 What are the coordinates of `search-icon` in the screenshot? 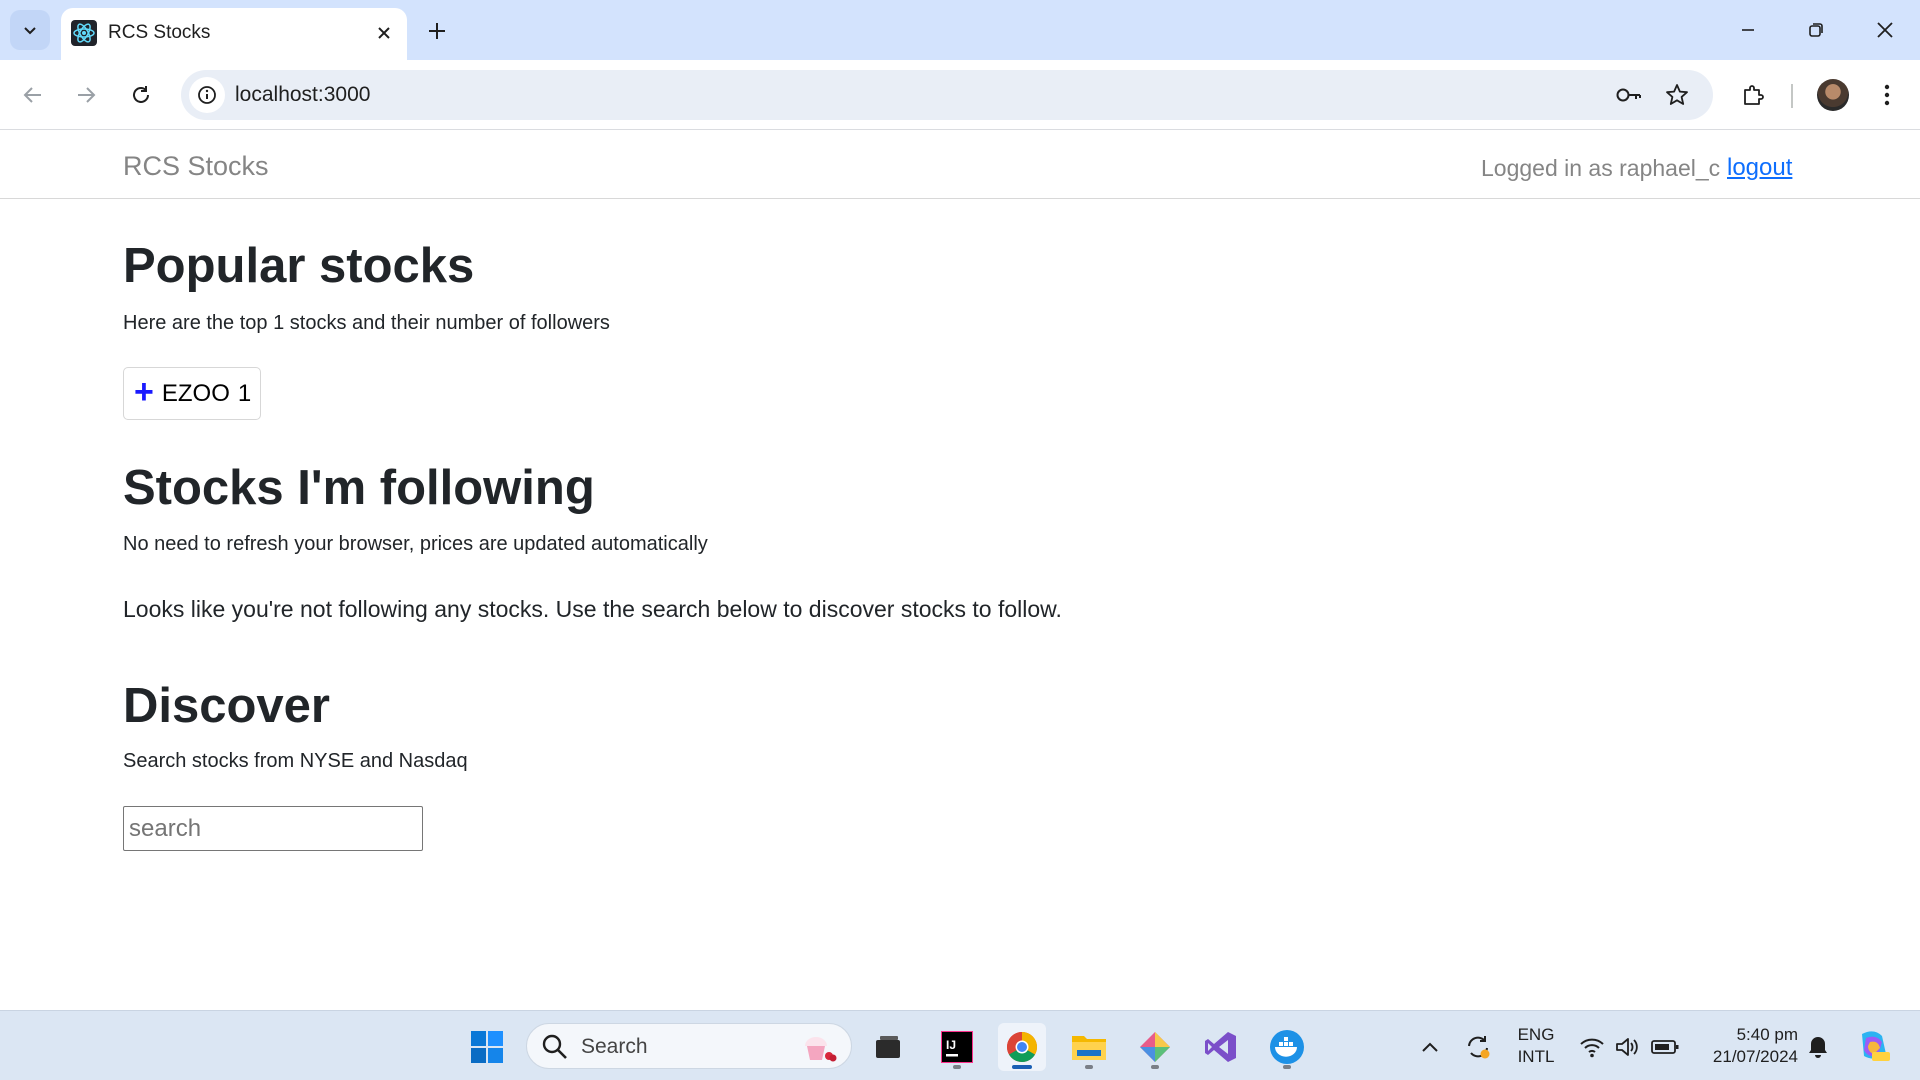 It's located at (554, 1046).